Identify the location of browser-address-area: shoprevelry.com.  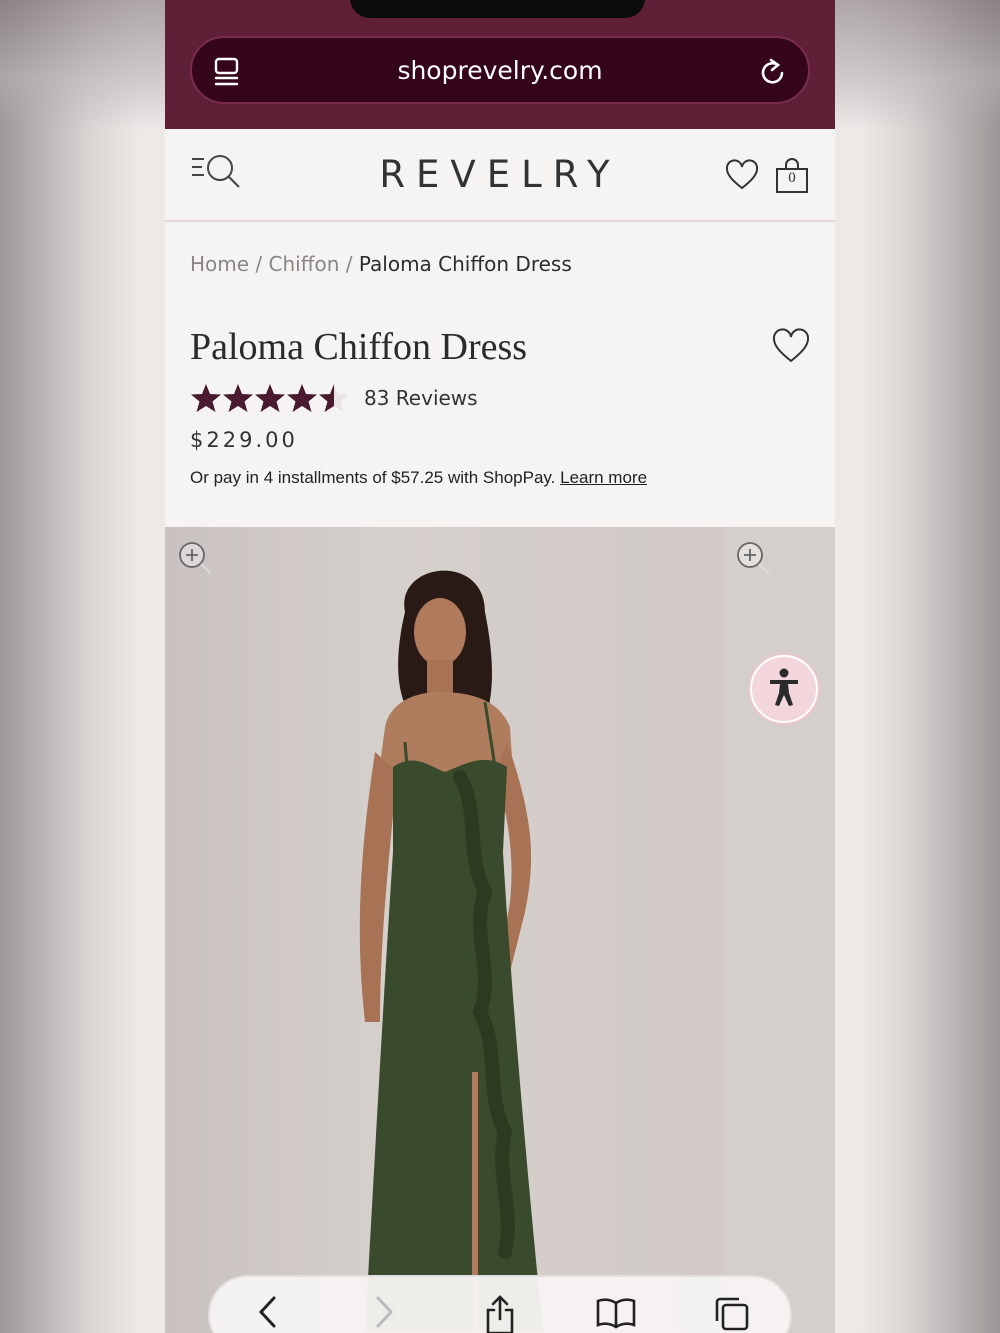
(500, 64).